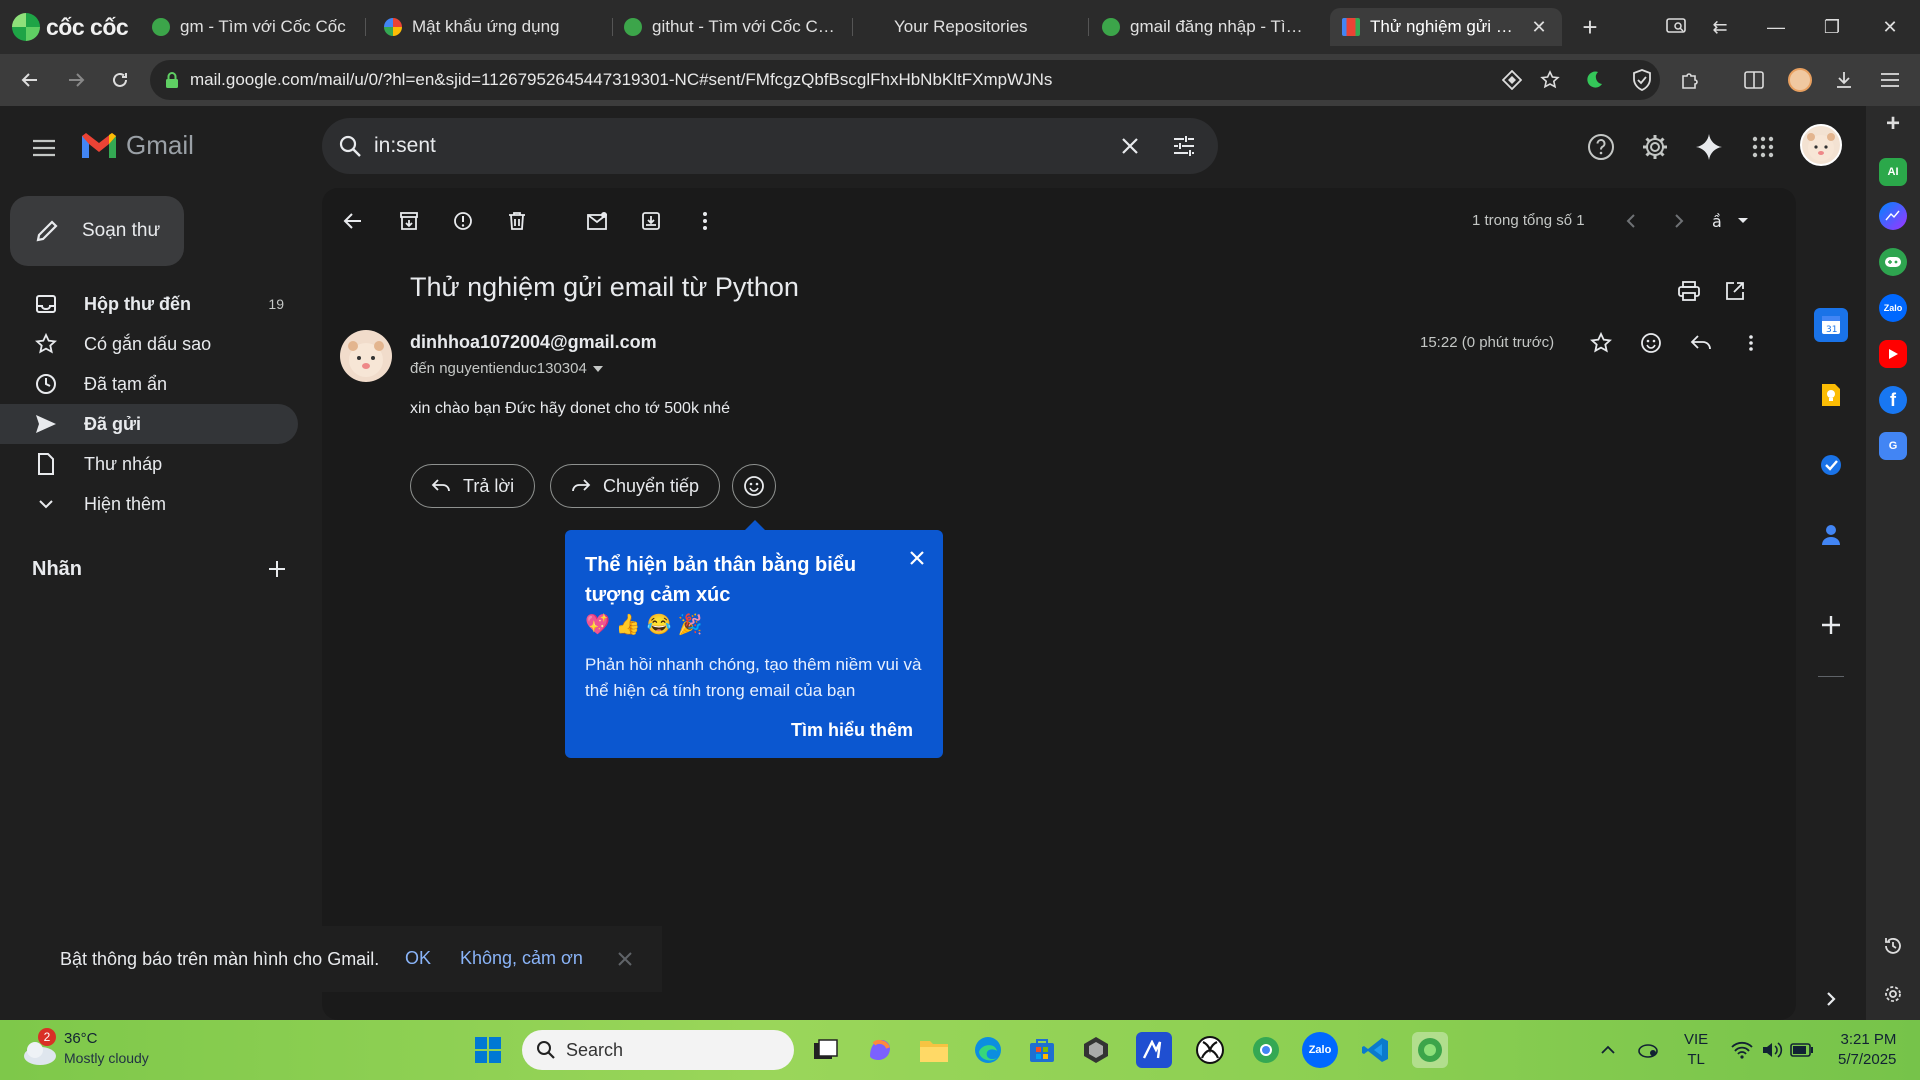 Image resolution: width=1920 pixels, height=1080 pixels. I want to click on show-hidden-icons-icon, so click(1608, 1050).